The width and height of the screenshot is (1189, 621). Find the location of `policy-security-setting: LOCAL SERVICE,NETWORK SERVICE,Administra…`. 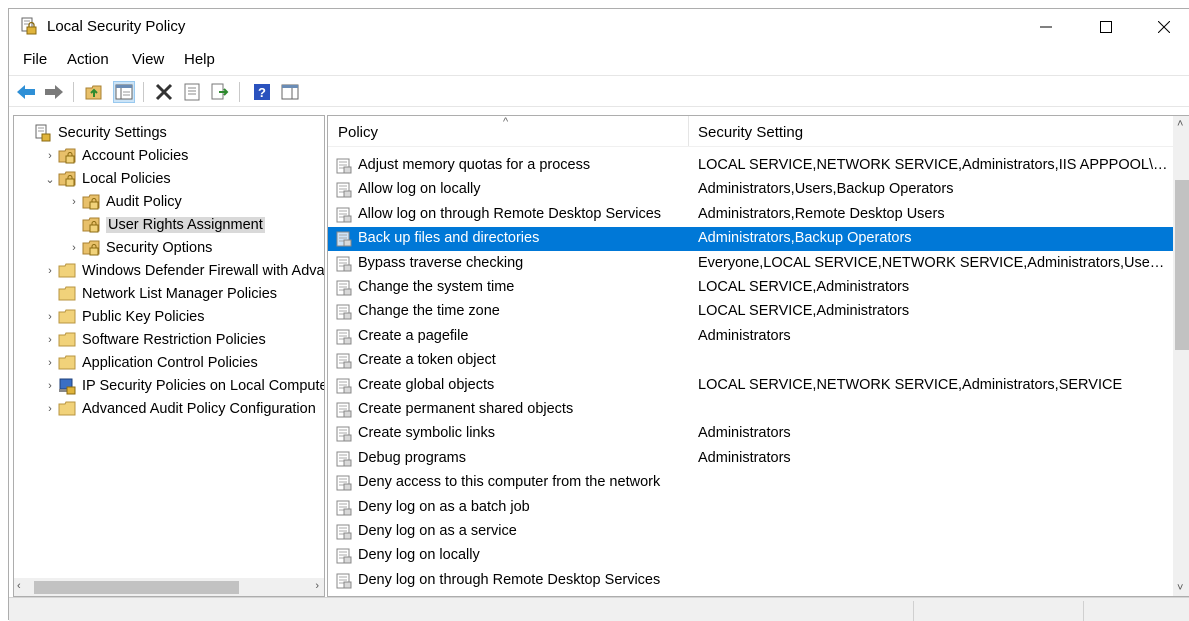

policy-security-setting: LOCAL SERVICE,NETWORK SERVICE,Administra… is located at coordinates (933, 165).